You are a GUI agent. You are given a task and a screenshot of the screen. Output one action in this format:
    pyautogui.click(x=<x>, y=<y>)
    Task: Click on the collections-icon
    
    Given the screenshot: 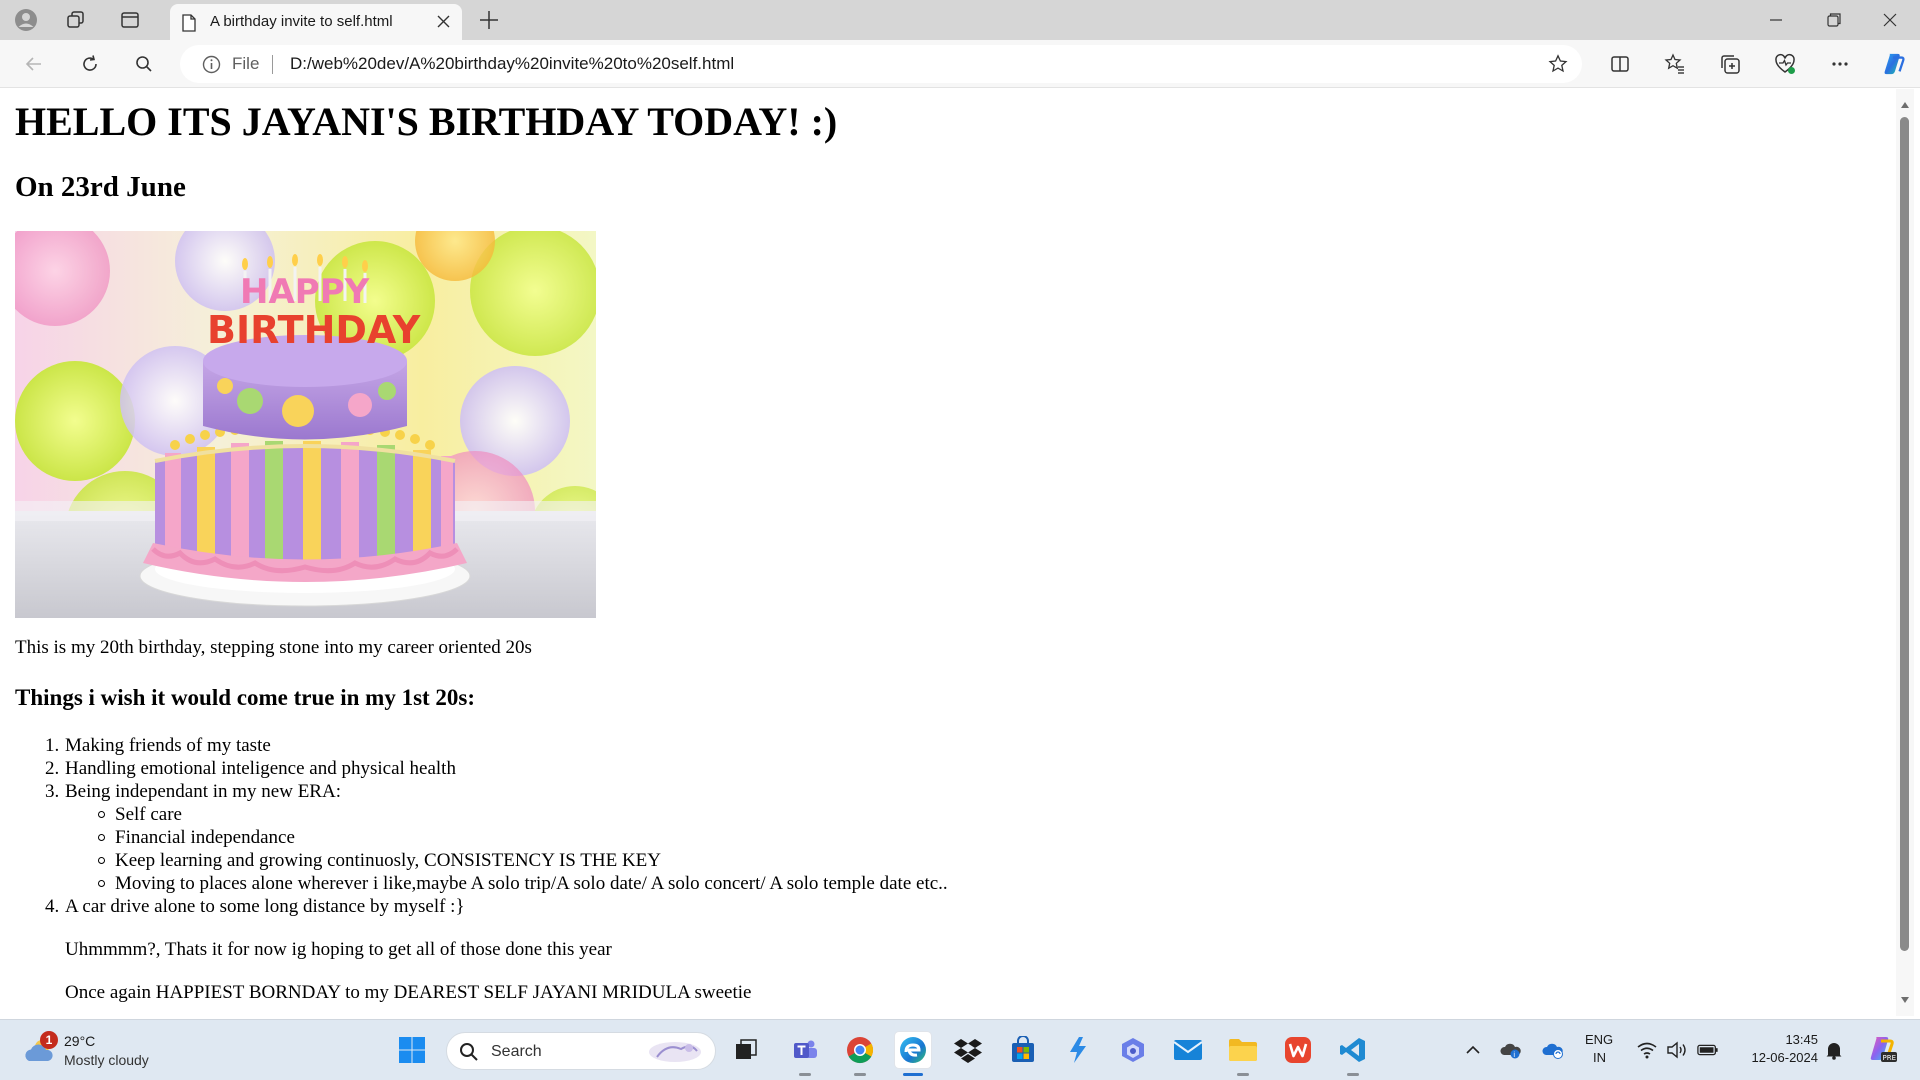 What is the action you would take?
    pyautogui.click(x=1730, y=64)
    